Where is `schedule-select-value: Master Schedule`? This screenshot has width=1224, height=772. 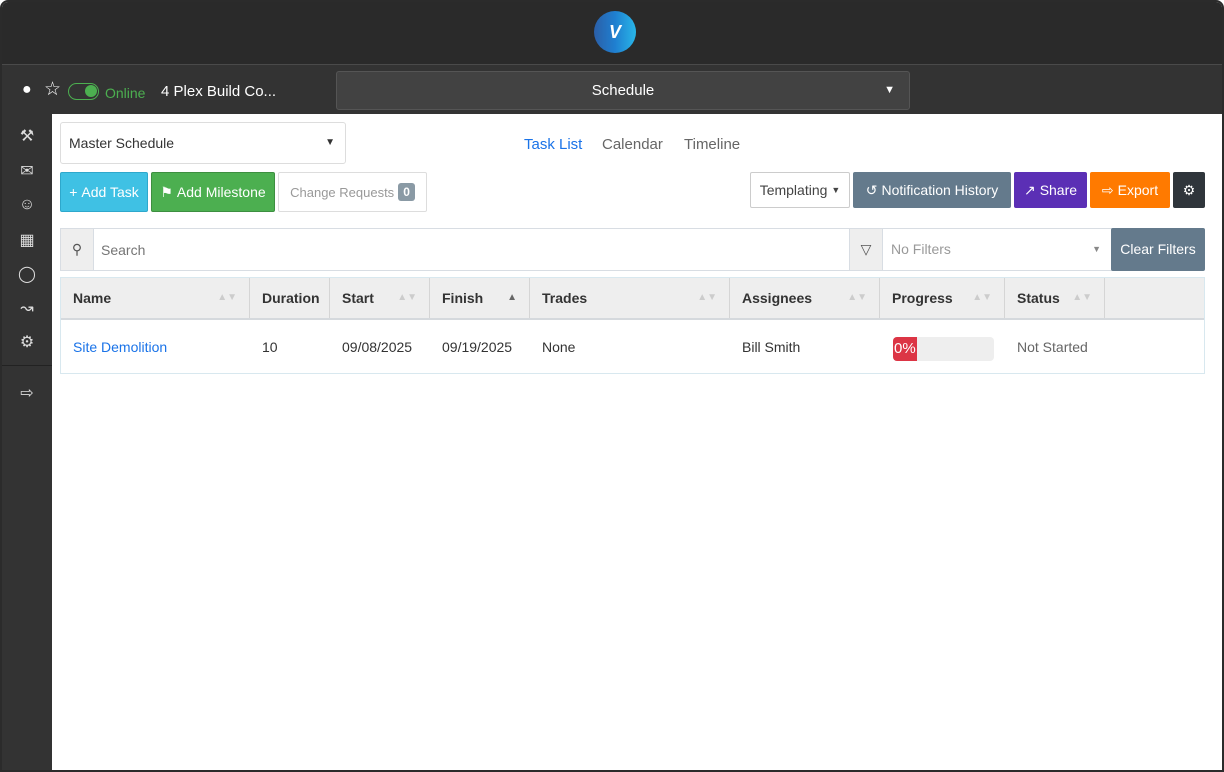
schedule-select-value: Master Schedule is located at coordinates (122, 143).